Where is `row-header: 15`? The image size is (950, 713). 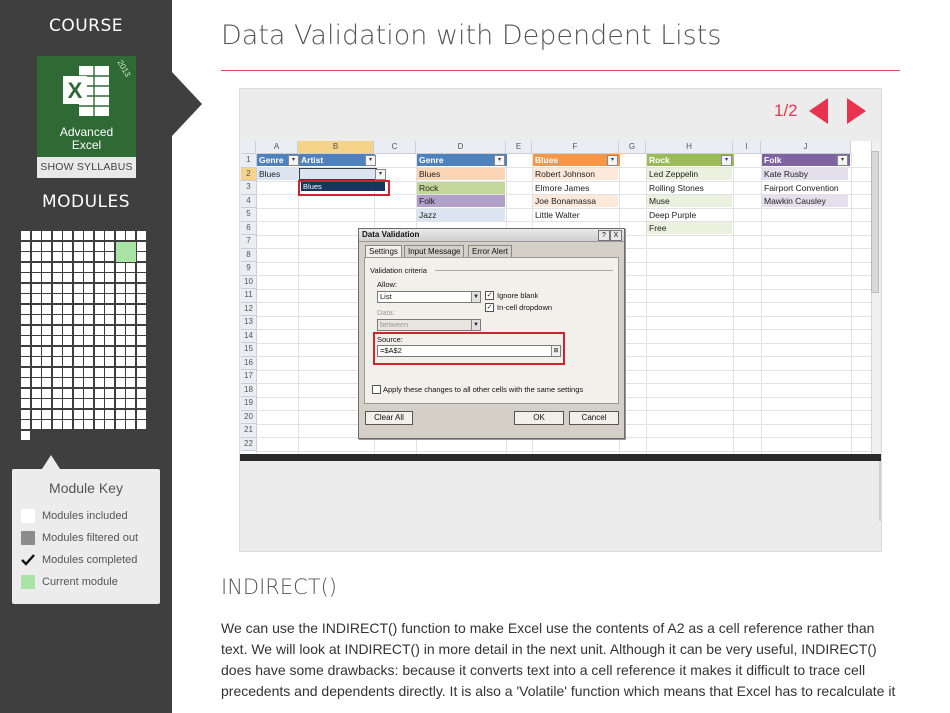
row-header: 15 is located at coordinates (249, 350).